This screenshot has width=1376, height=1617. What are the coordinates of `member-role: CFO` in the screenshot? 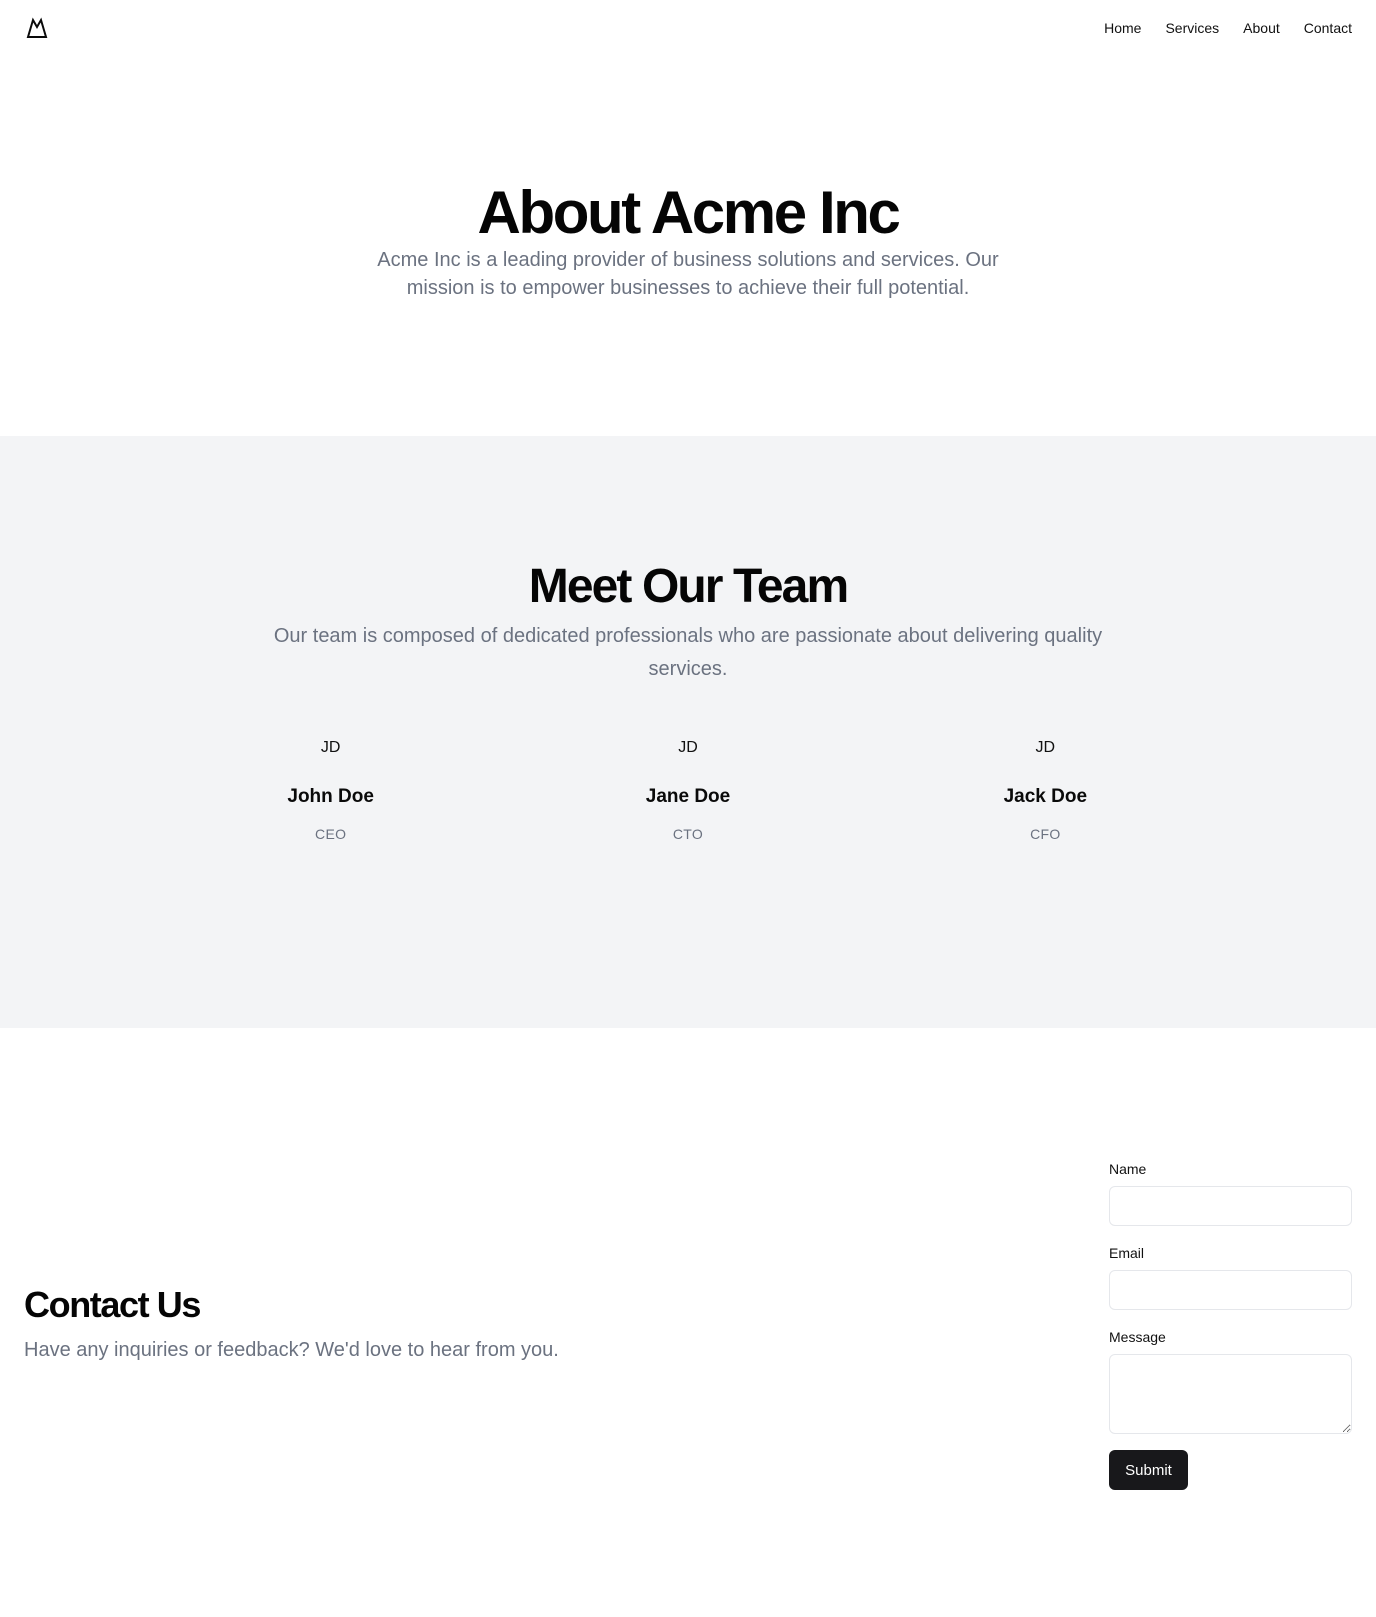 It's located at (1045, 834).